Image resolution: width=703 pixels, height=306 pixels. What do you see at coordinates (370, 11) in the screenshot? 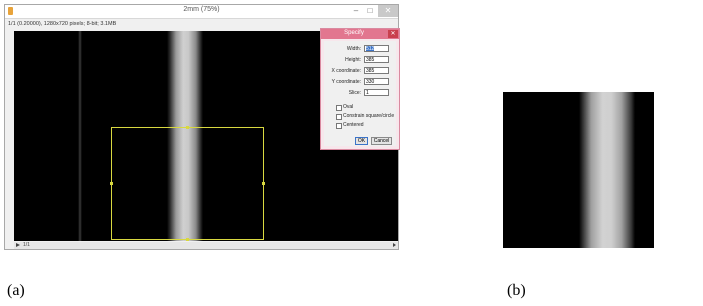
I see `maximize-button: □` at bounding box center [370, 11].